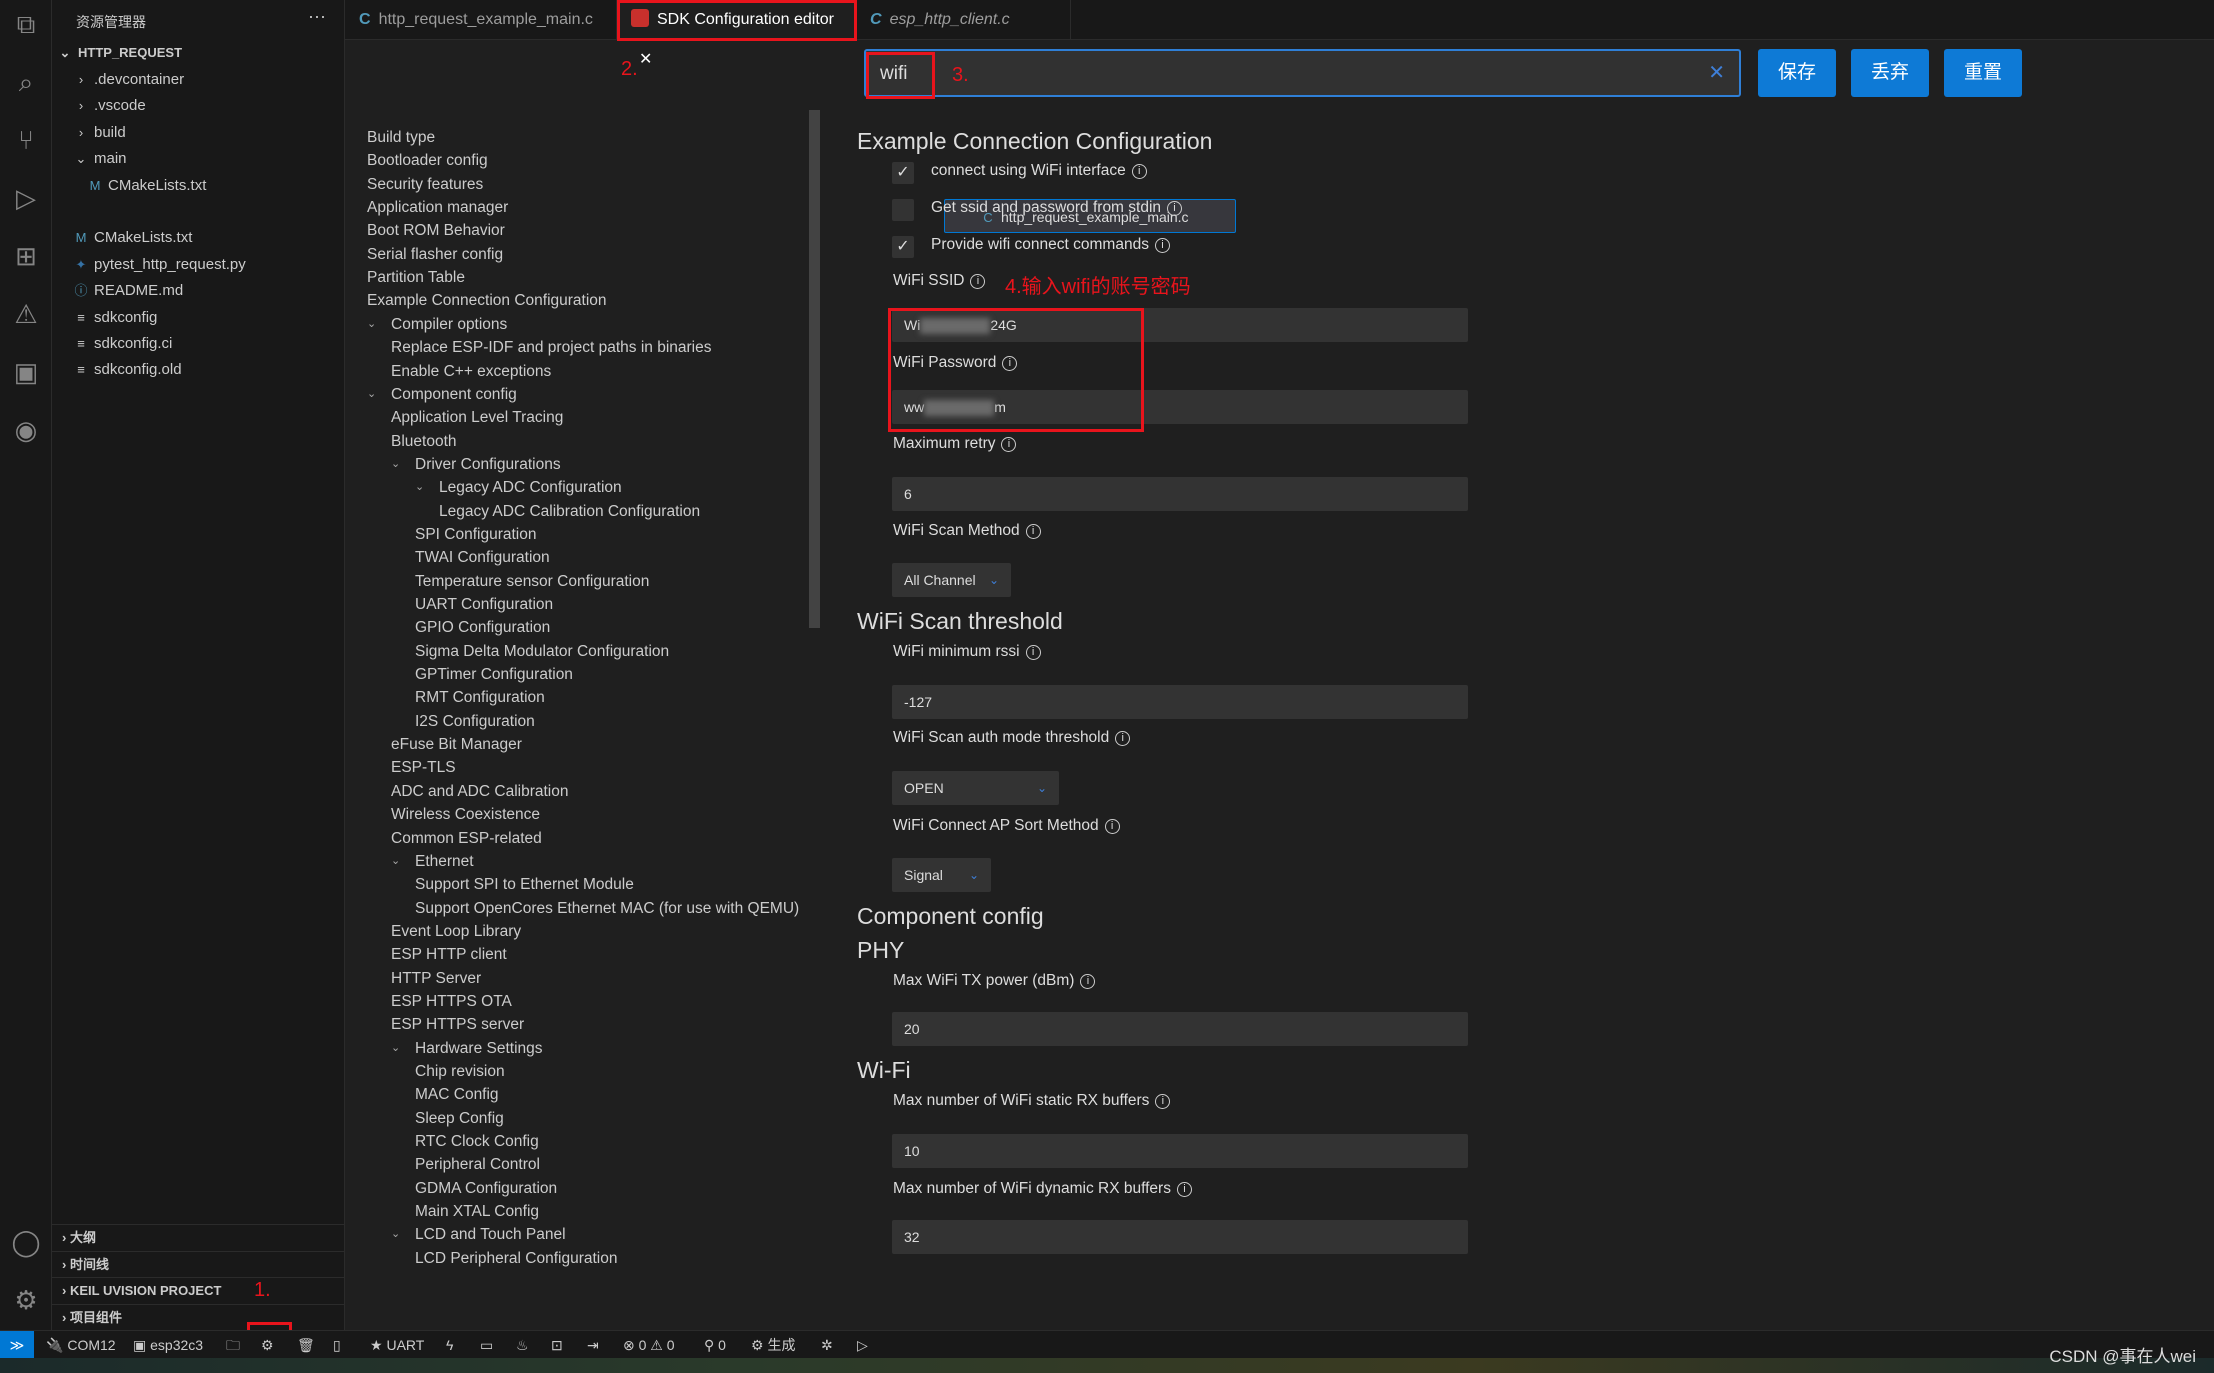 This screenshot has height=1373, width=2214. I want to click on panel-header: › 时间线, so click(198, 1263).